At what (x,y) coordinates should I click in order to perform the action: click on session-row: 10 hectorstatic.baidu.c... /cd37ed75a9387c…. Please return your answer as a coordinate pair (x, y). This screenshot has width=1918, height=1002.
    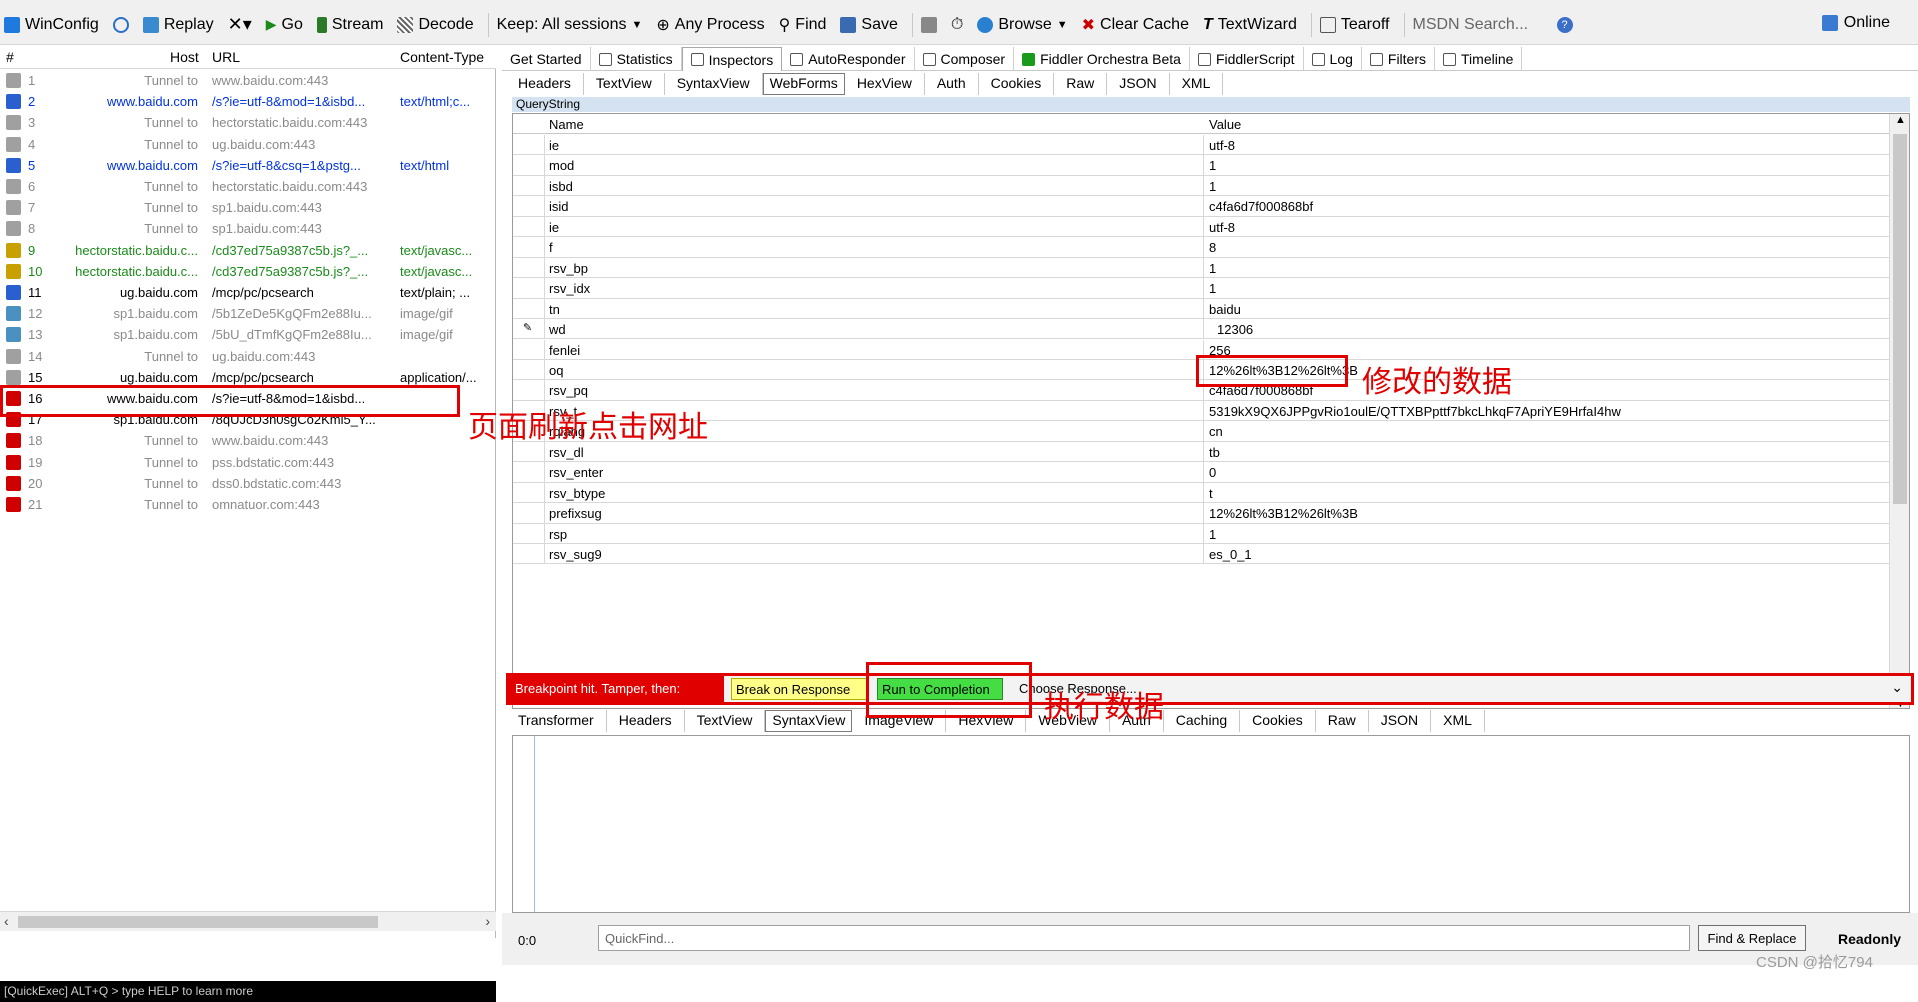
    Looking at the image, I should click on (248, 271).